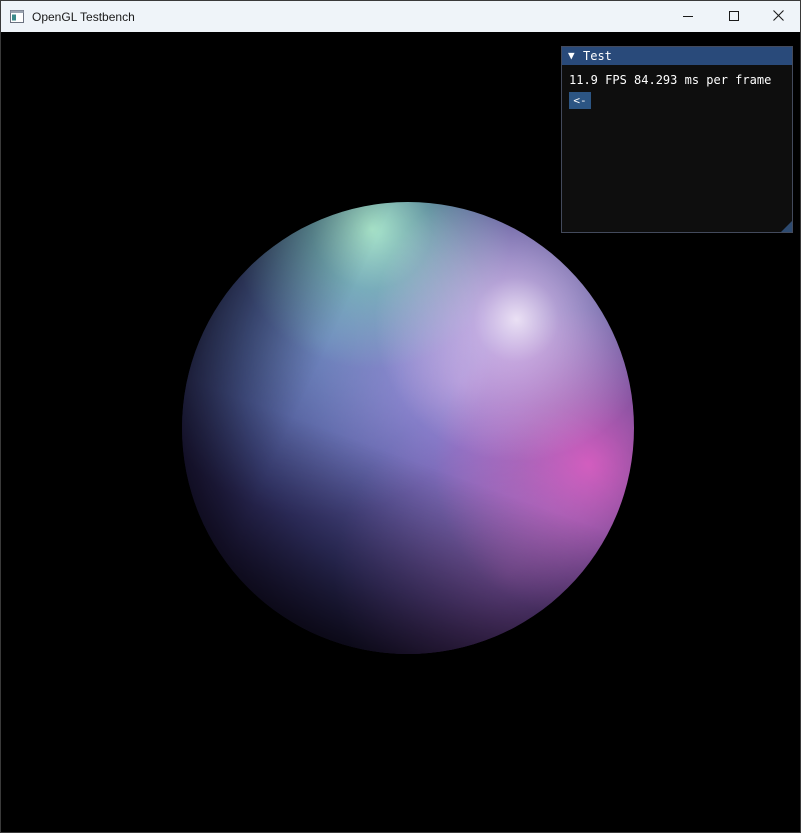  What do you see at coordinates (677, 56) in the screenshot?
I see `imgui-titlebar: ▼ Test` at bounding box center [677, 56].